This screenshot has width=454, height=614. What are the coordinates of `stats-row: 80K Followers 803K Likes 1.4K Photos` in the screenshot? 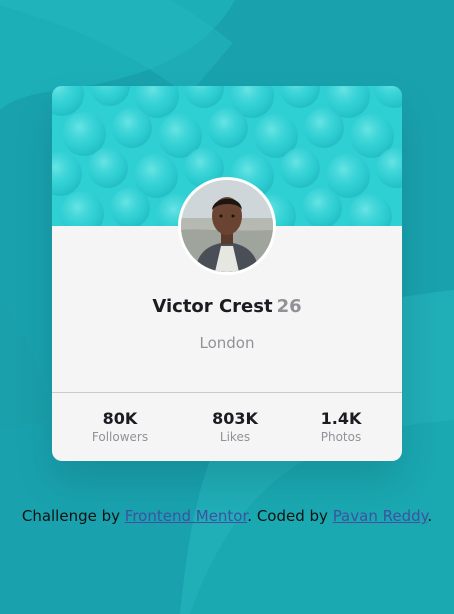 It's located at (227, 431).